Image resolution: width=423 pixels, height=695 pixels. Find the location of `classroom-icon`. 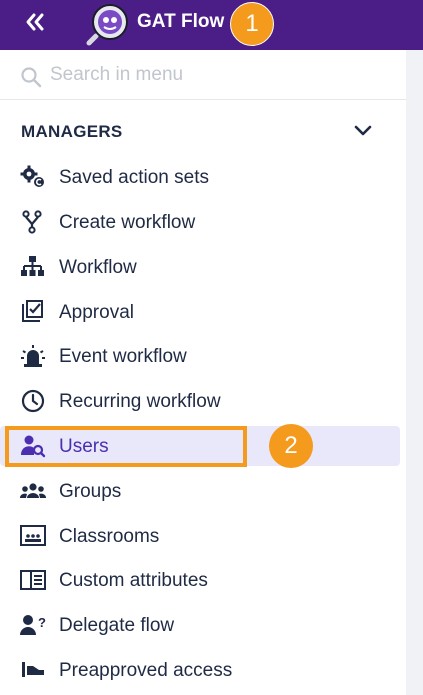

classroom-icon is located at coordinates (33, 536).